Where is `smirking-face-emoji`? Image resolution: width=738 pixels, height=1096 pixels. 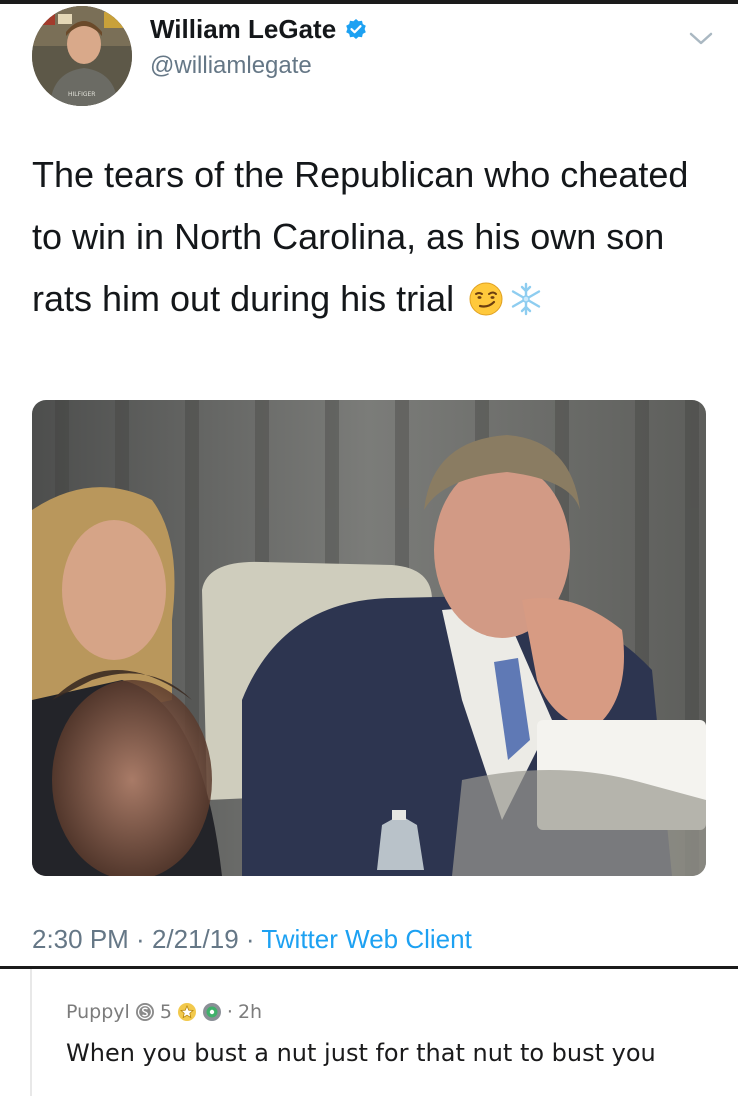 smirking-face-emoji is located at coordinates (486, 305).